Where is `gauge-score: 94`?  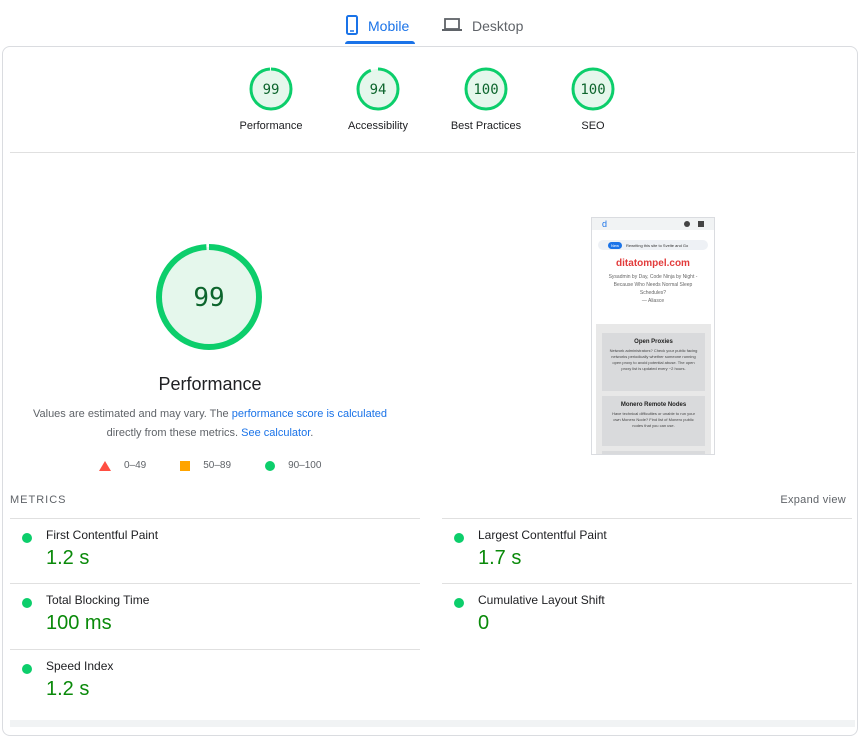
gauge-score: 94 is located at coordinates (378, 90).